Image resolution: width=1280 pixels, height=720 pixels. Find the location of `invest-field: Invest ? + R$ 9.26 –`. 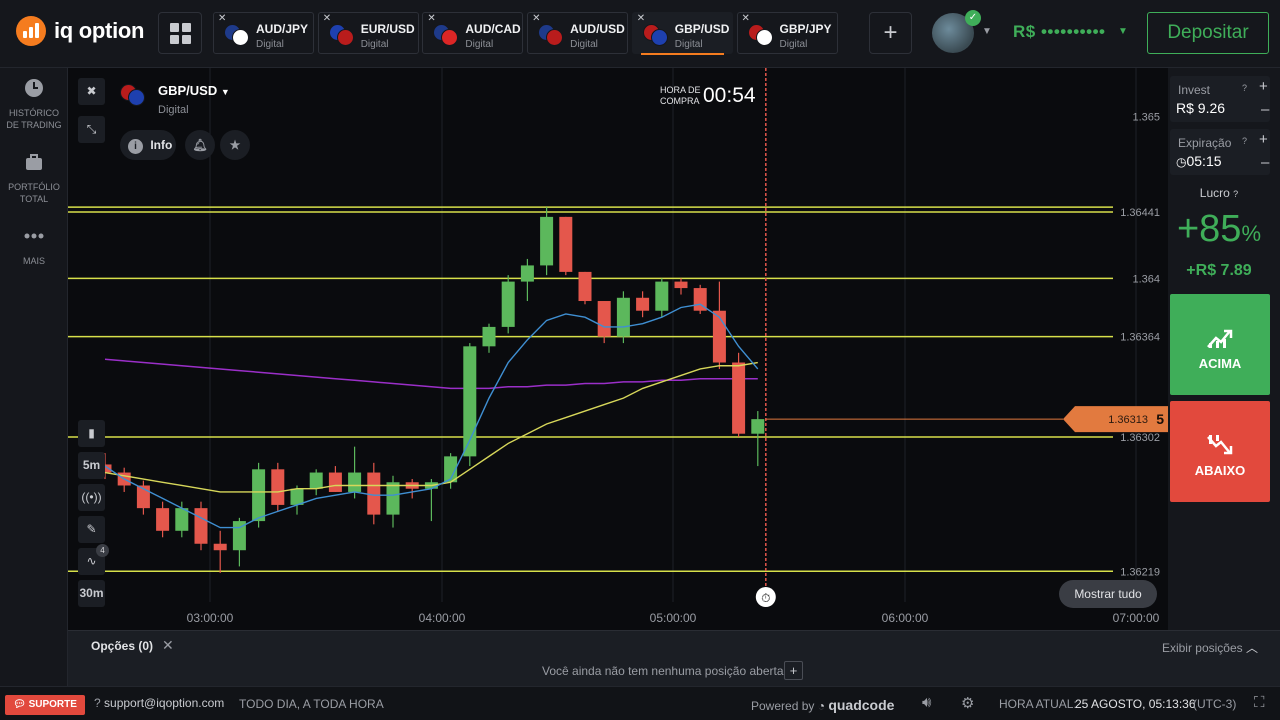

invest-field: Invest ? + R$ 9.26 – is located at coordinates (1220, 99).